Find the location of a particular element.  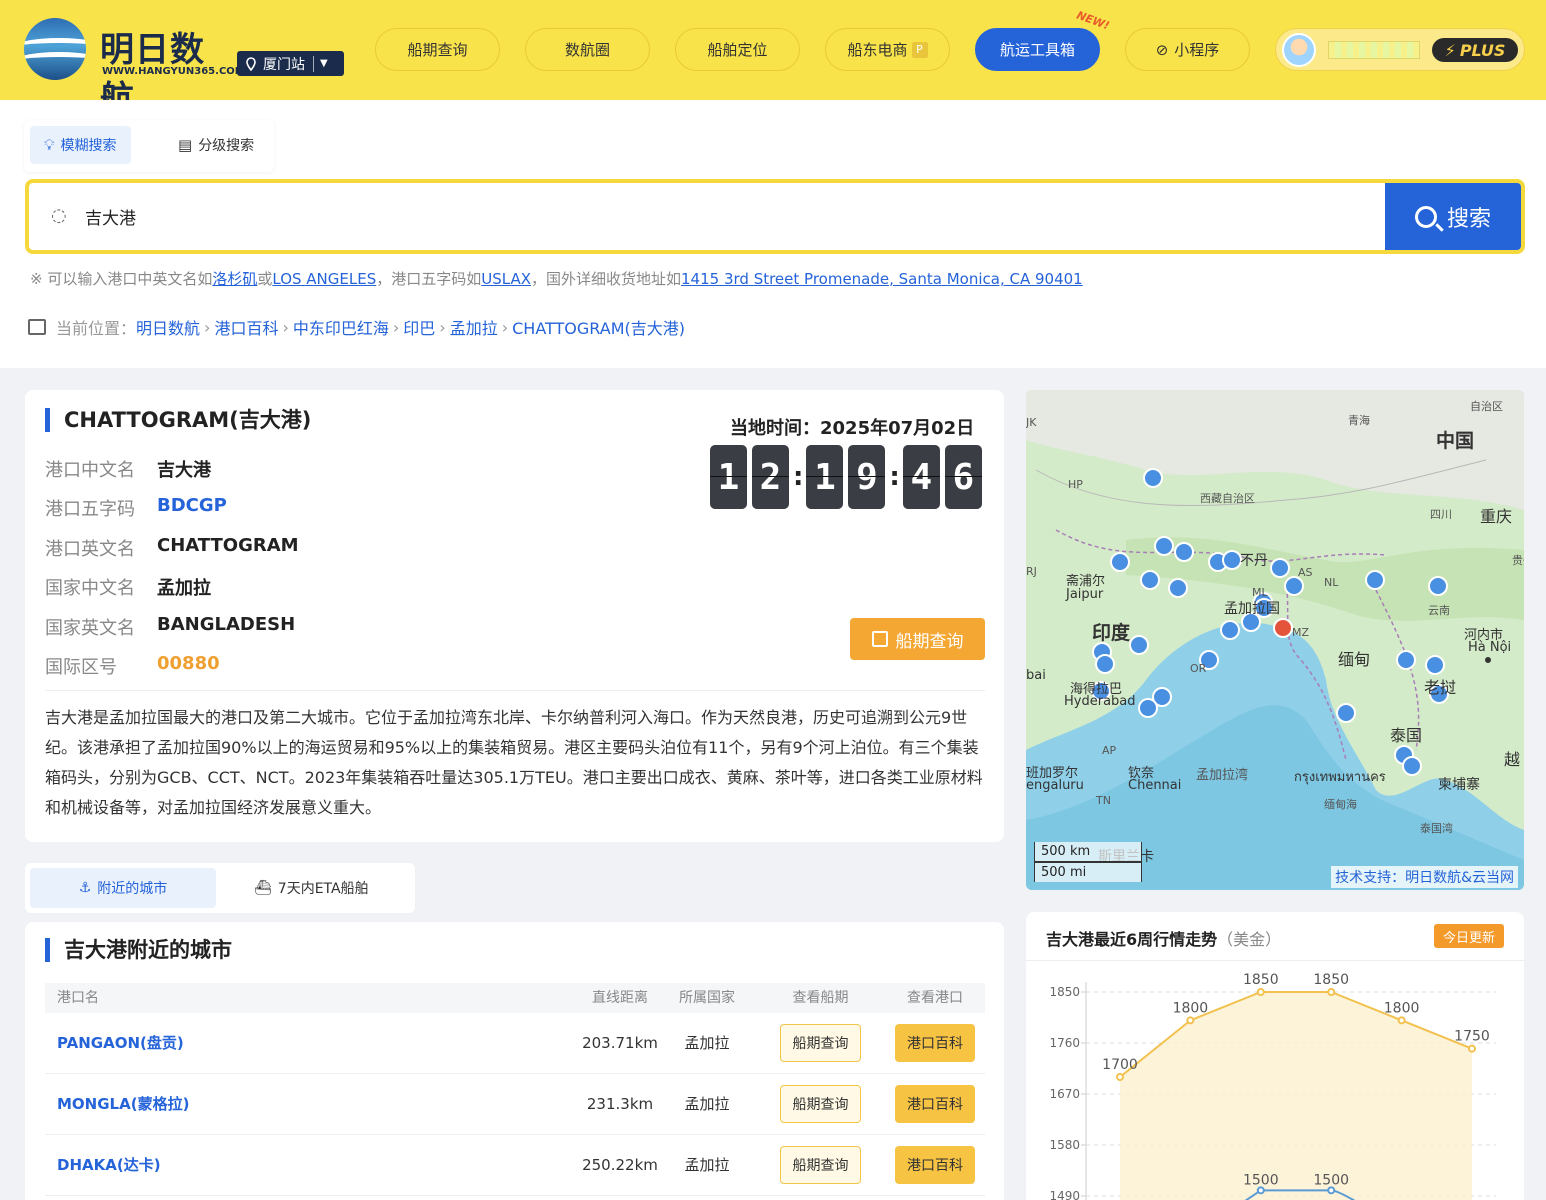

map-label-yunnan: 云南 is located at coordinates (1439, 610).